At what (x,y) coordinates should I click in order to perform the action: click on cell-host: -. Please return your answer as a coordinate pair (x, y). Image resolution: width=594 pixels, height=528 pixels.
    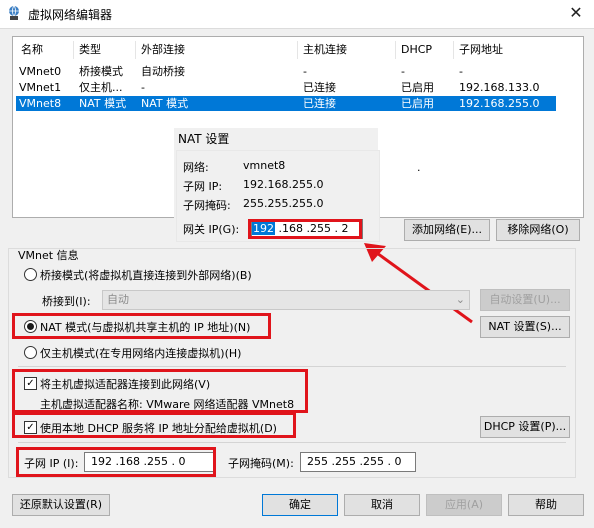
    Looking at the image, I should click on (305, 71).